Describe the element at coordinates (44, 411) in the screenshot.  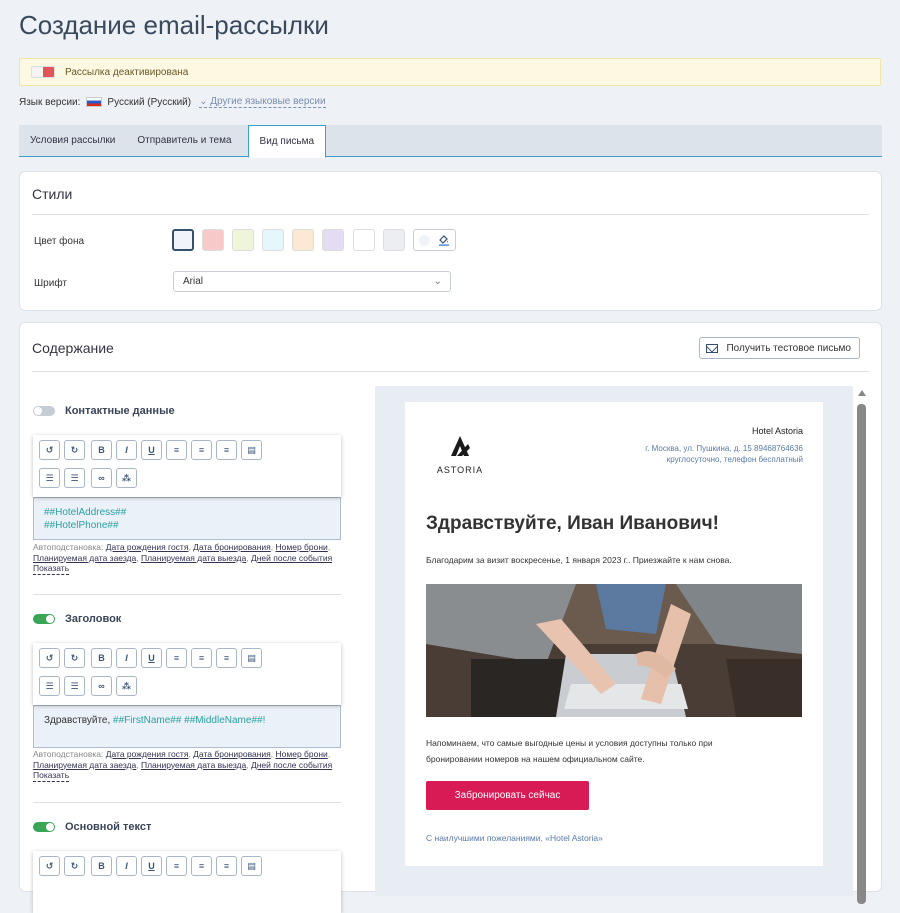
I see `contacts-toggle` at that location.